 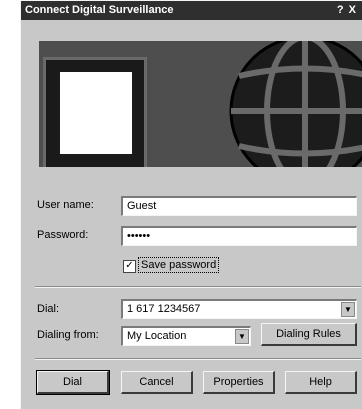 What do you see at coordinates (239, 236) in the screenshot?
I see `password-input: ••••••` at bounding box center [239, 236].